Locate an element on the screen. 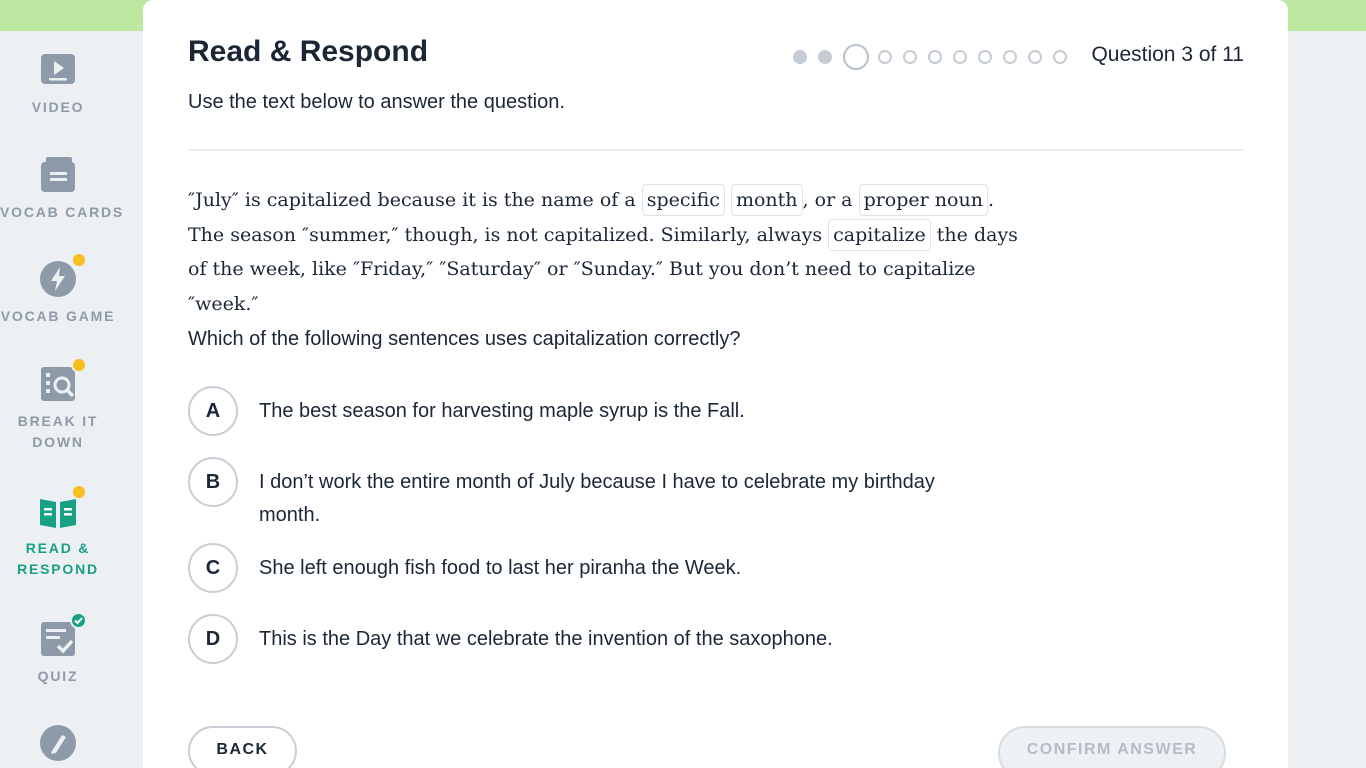  choice-letter: C is located at coordinates (213, 568).